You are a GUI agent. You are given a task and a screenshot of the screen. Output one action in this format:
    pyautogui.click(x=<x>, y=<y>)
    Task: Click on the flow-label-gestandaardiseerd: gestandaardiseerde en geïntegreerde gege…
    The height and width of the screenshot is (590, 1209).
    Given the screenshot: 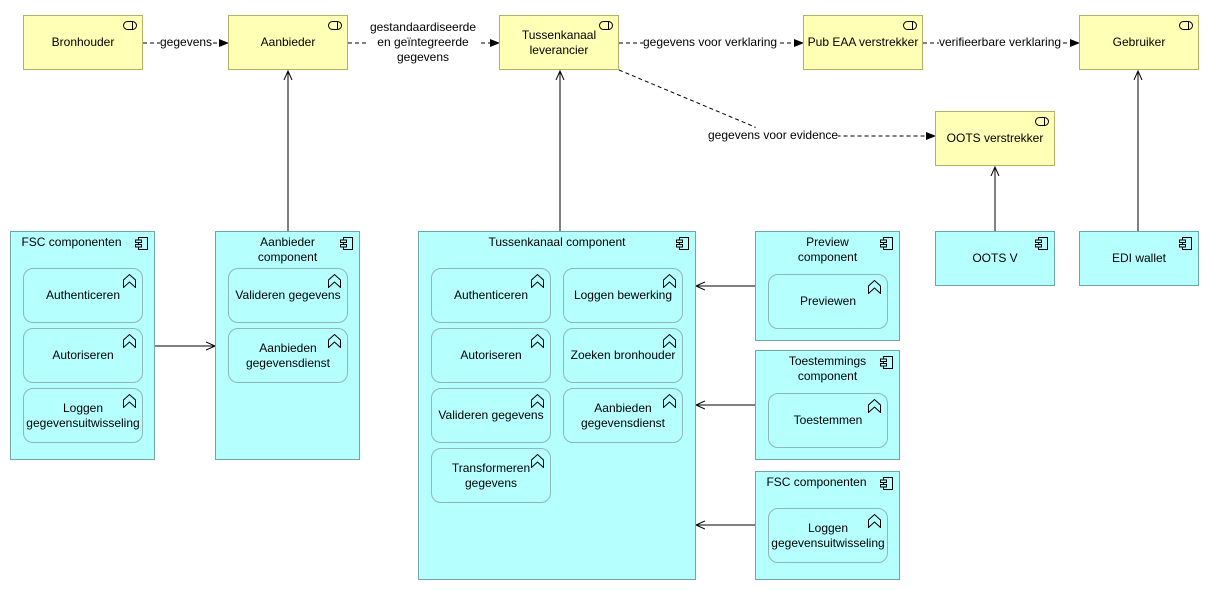 What is the action you would take?
    pyautogui.click(x=423, y=42)
    